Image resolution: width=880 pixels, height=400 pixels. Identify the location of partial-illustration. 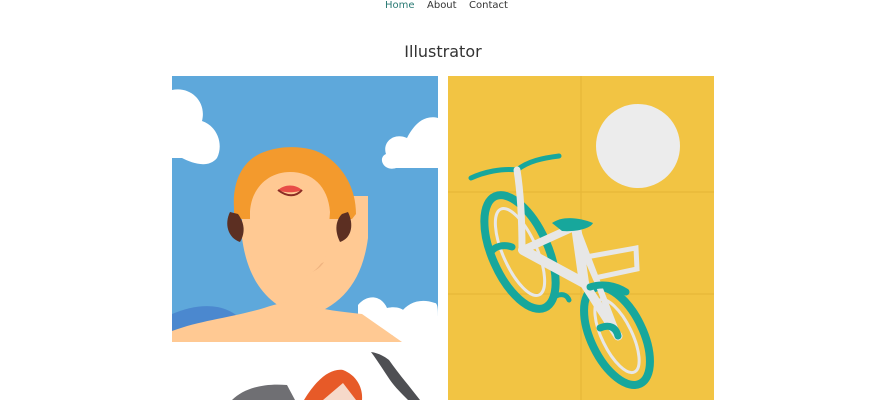
(305, 376).